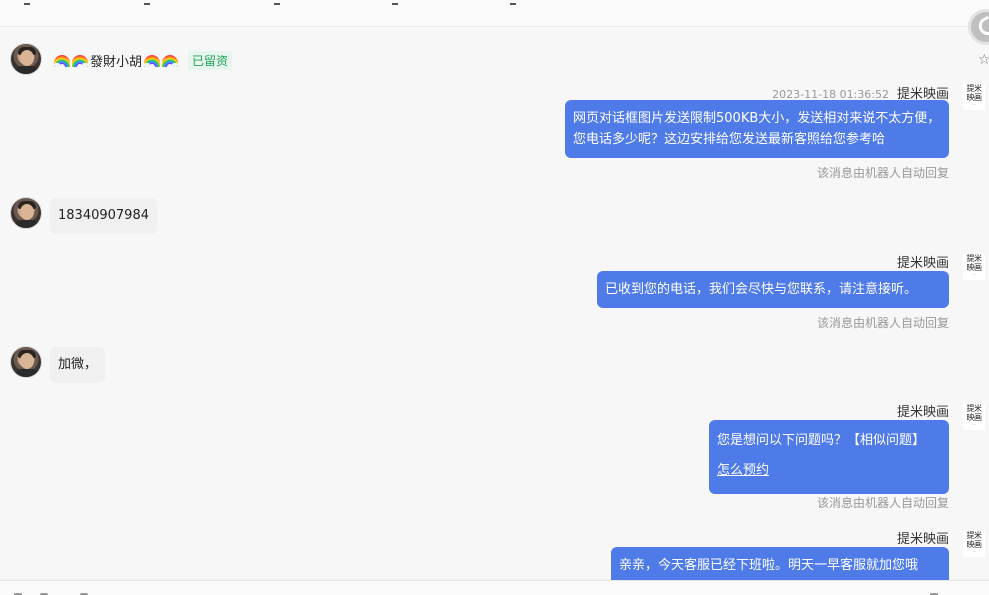  Describe the element at coordinates (829, 457) in the screenshot. I see `agent-message-bubble: 您是想问以下问题吗？【相似问题】 怎么预约` at that location.